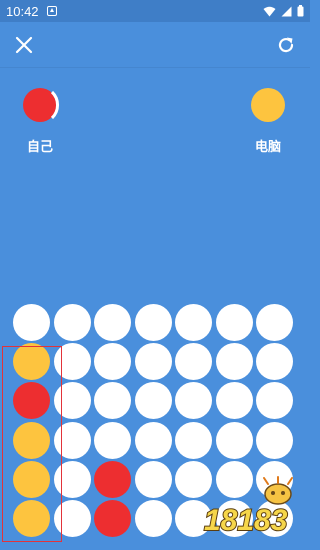 This screenshot has width=320, height=550. What do you see at coordinates (39, 147) in the screenshot?
I see `player-self-label: 自己` at bounding box center [39, 147].